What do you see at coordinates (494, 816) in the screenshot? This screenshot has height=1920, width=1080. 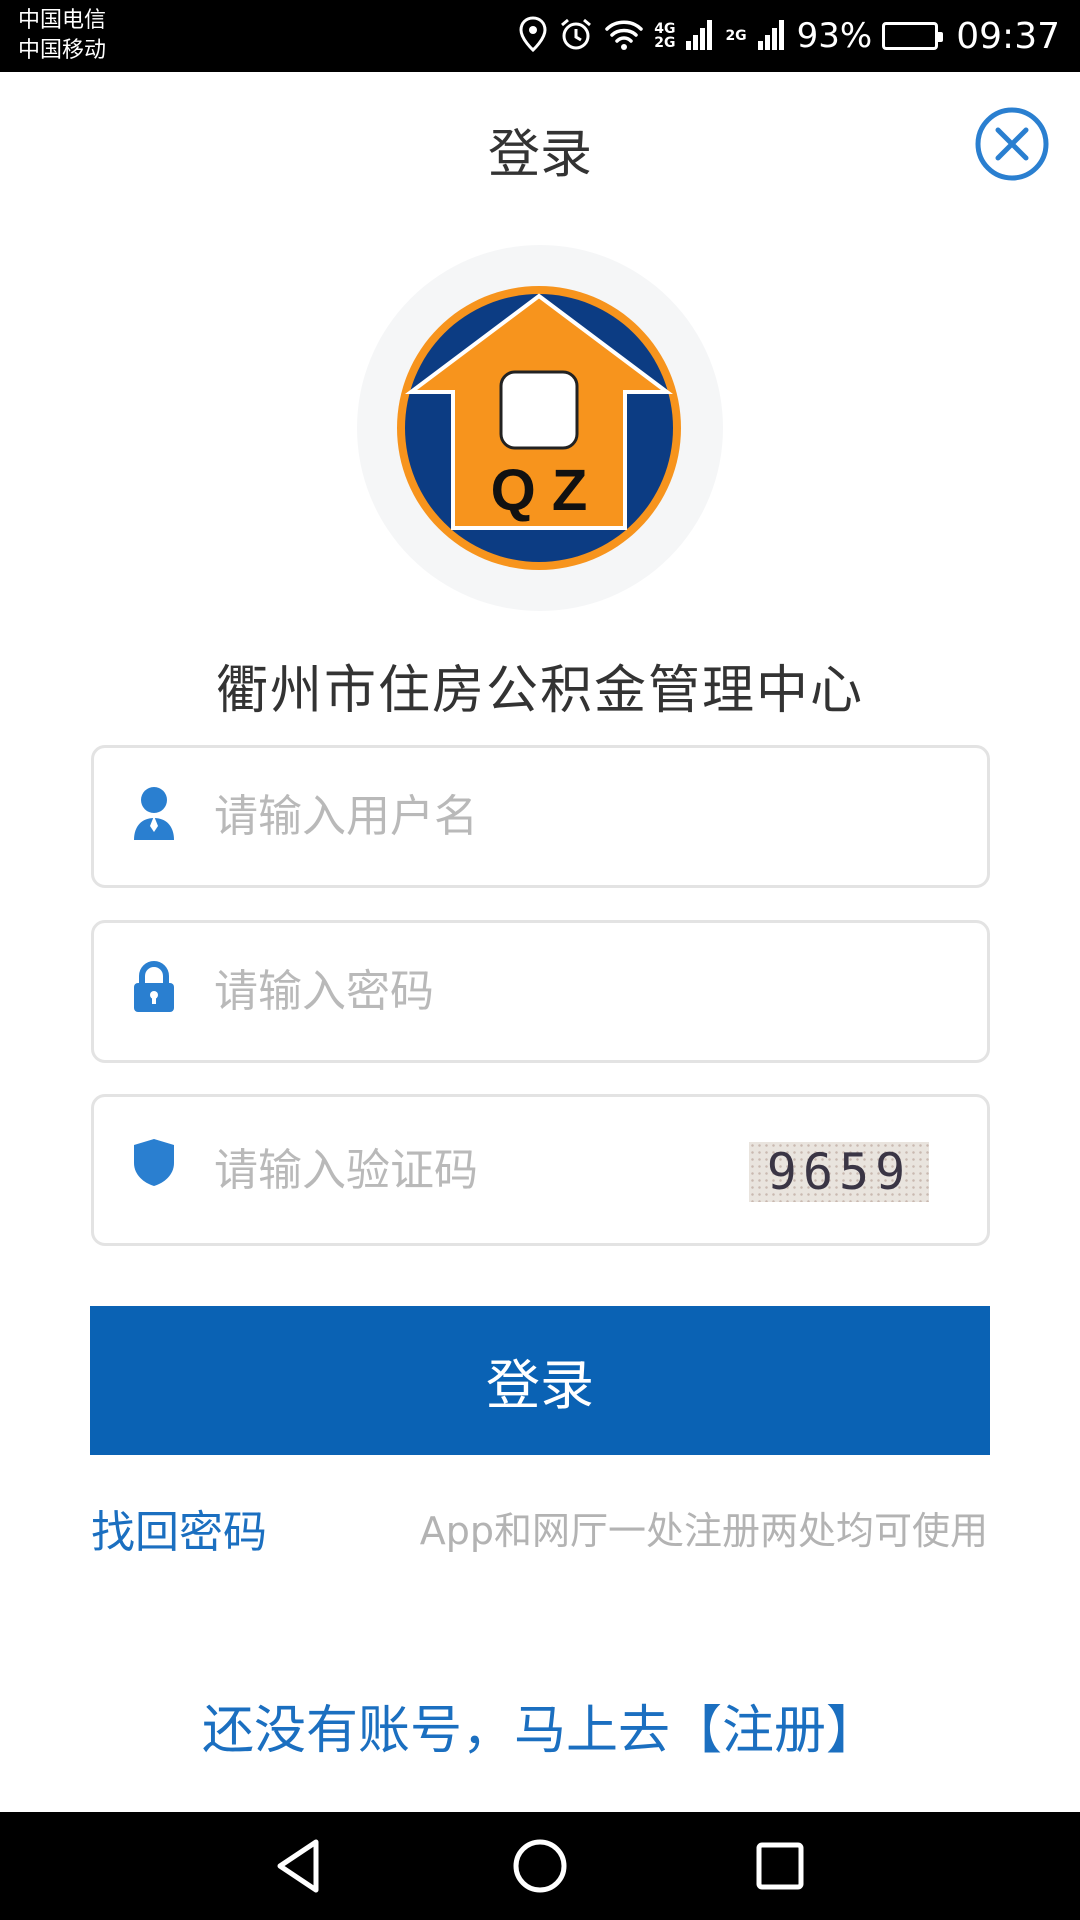 I see `username-input` at bounding box center [494, 816].